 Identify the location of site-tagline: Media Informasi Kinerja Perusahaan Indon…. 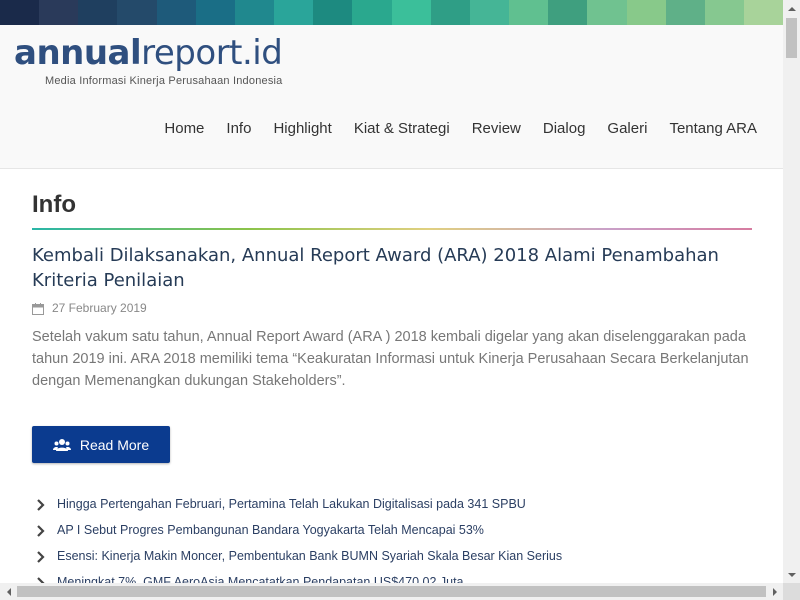
(164, 81).